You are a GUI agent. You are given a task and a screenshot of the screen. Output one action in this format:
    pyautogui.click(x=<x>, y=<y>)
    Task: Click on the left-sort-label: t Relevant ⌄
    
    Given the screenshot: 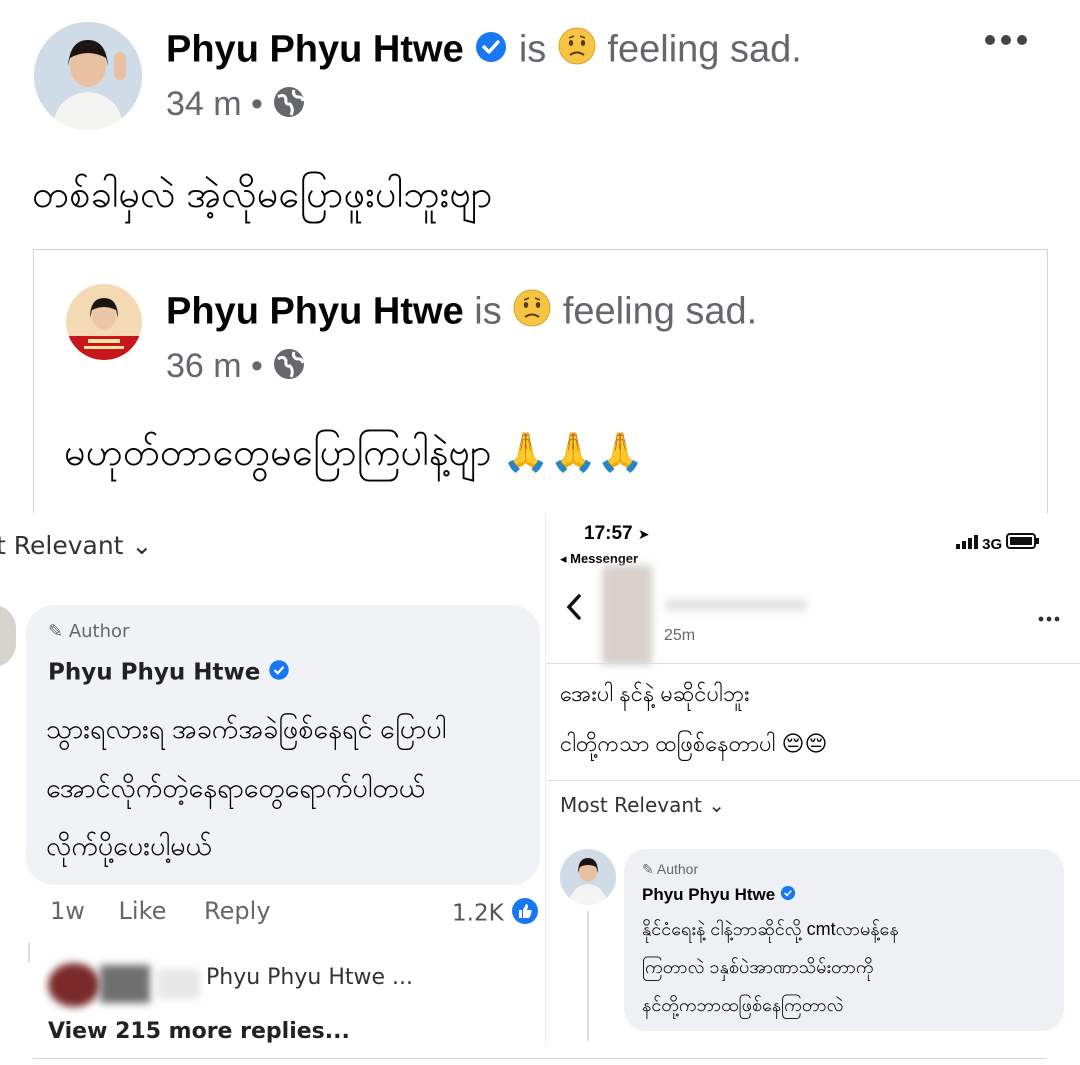 What is the action you would take?
    pyautogui.click(x=76, y=545)
    